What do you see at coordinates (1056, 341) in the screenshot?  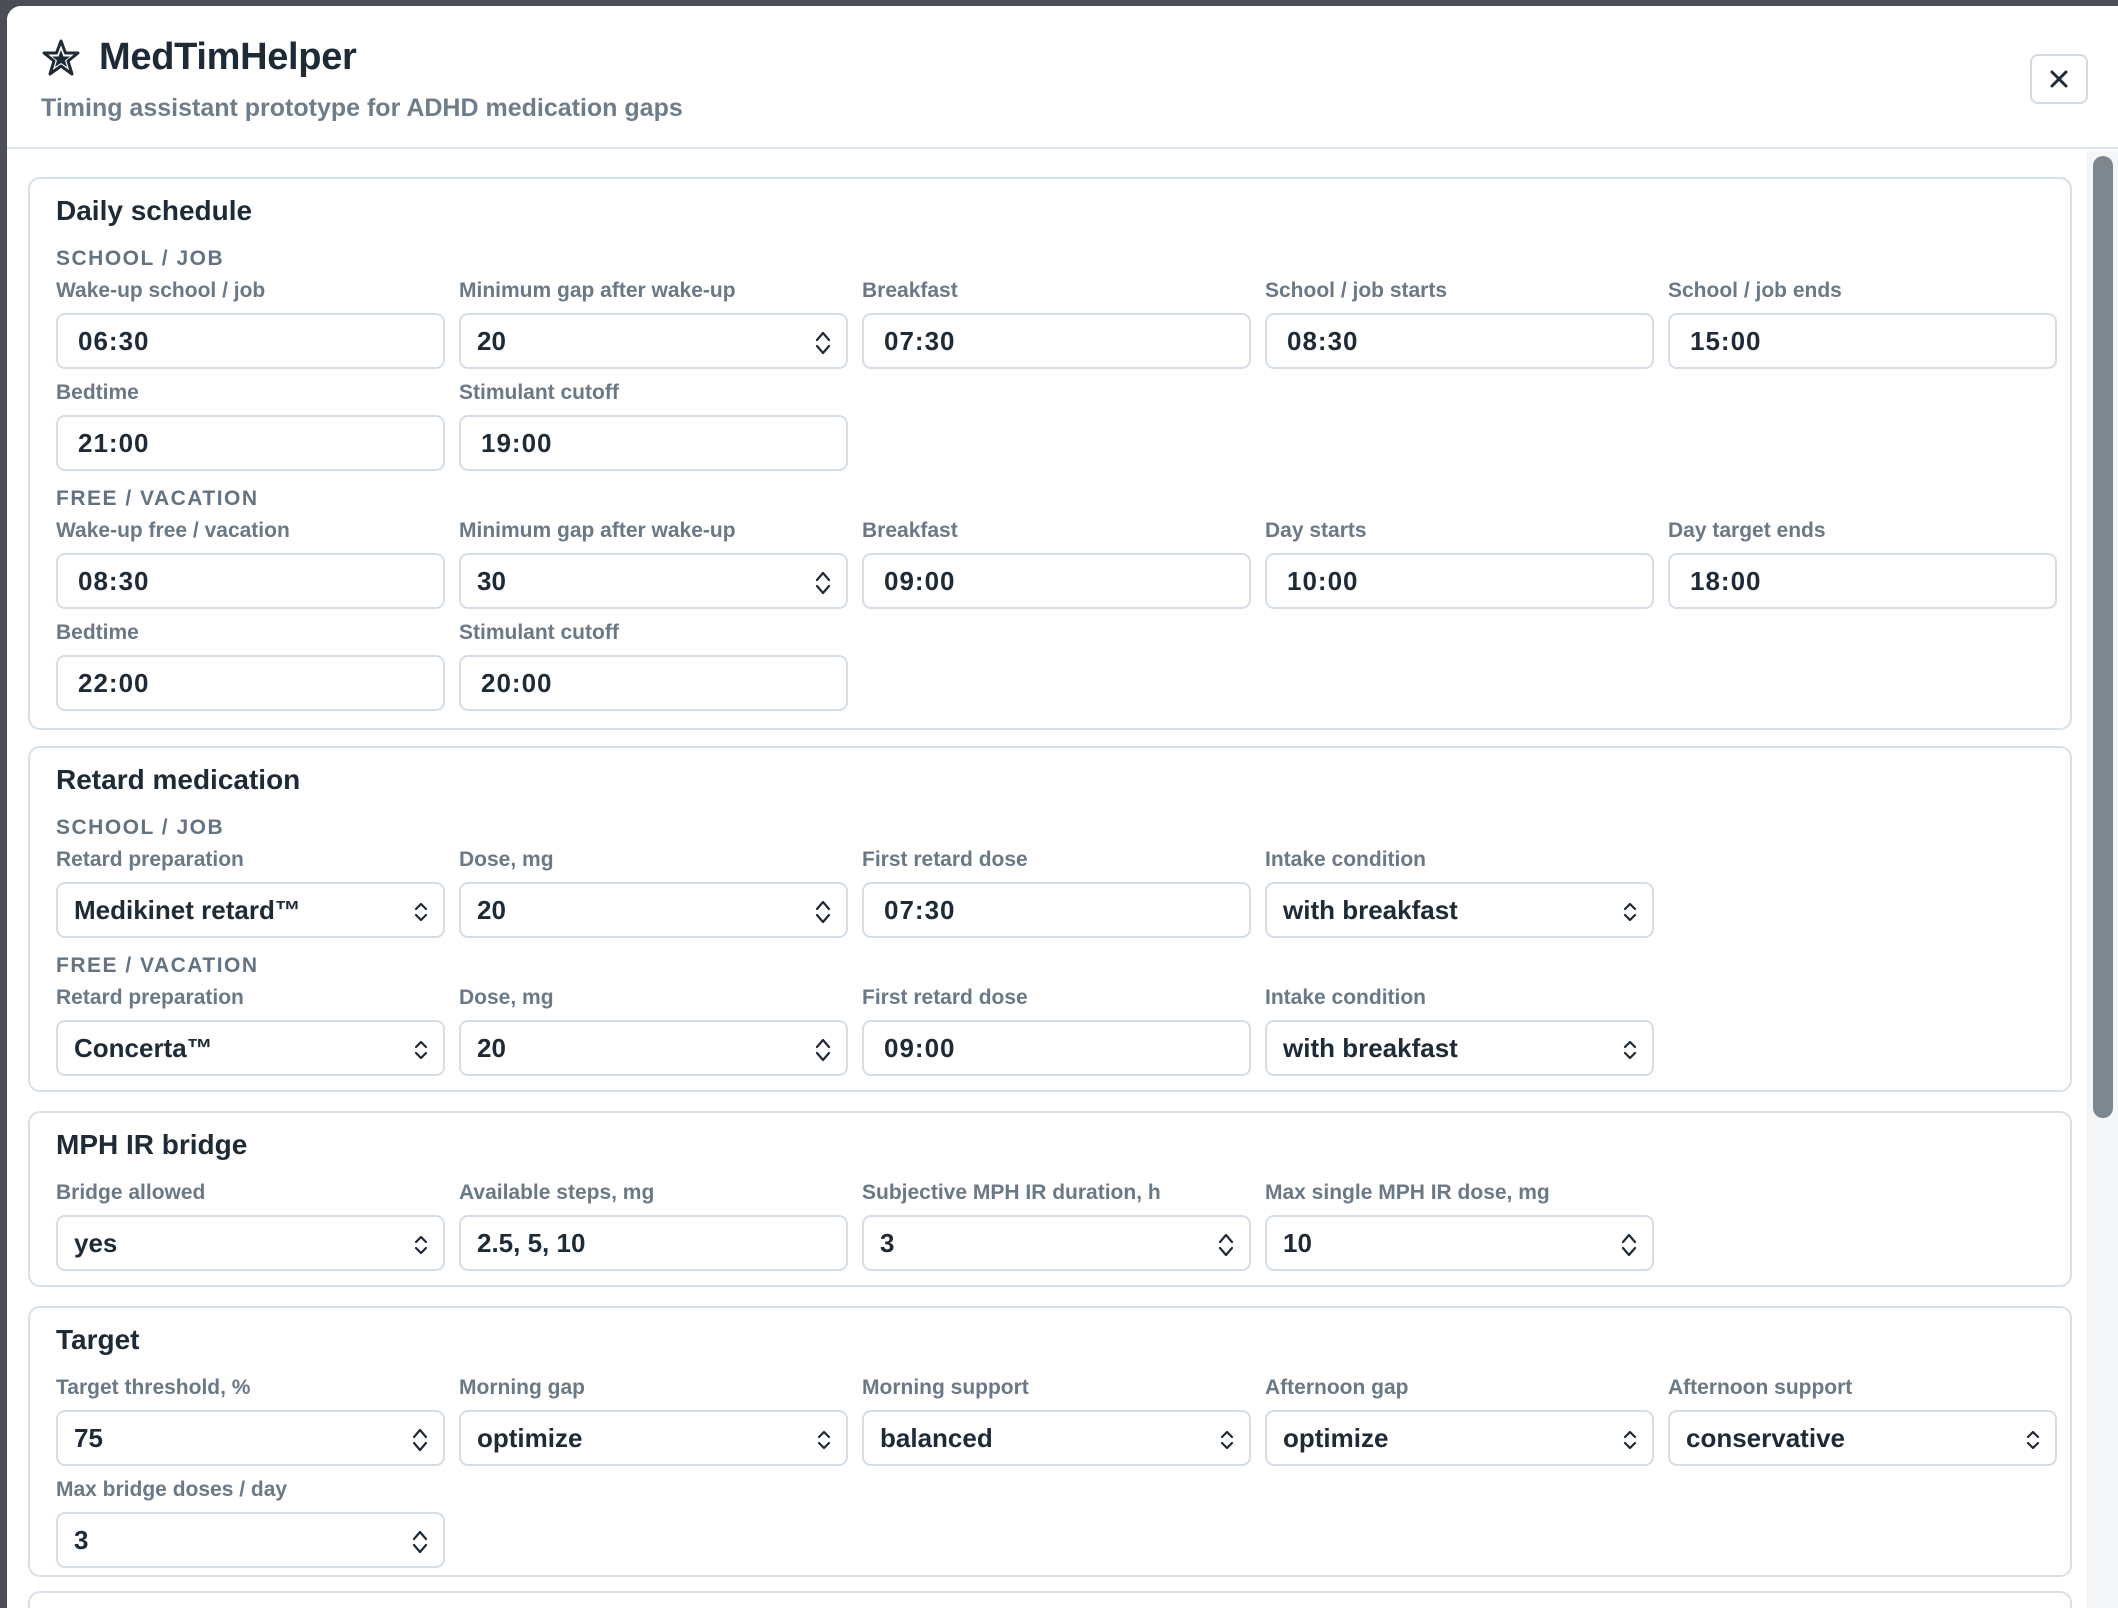 I see `school-breakfast-input: 07:30` at bounding box center [1056, 341].